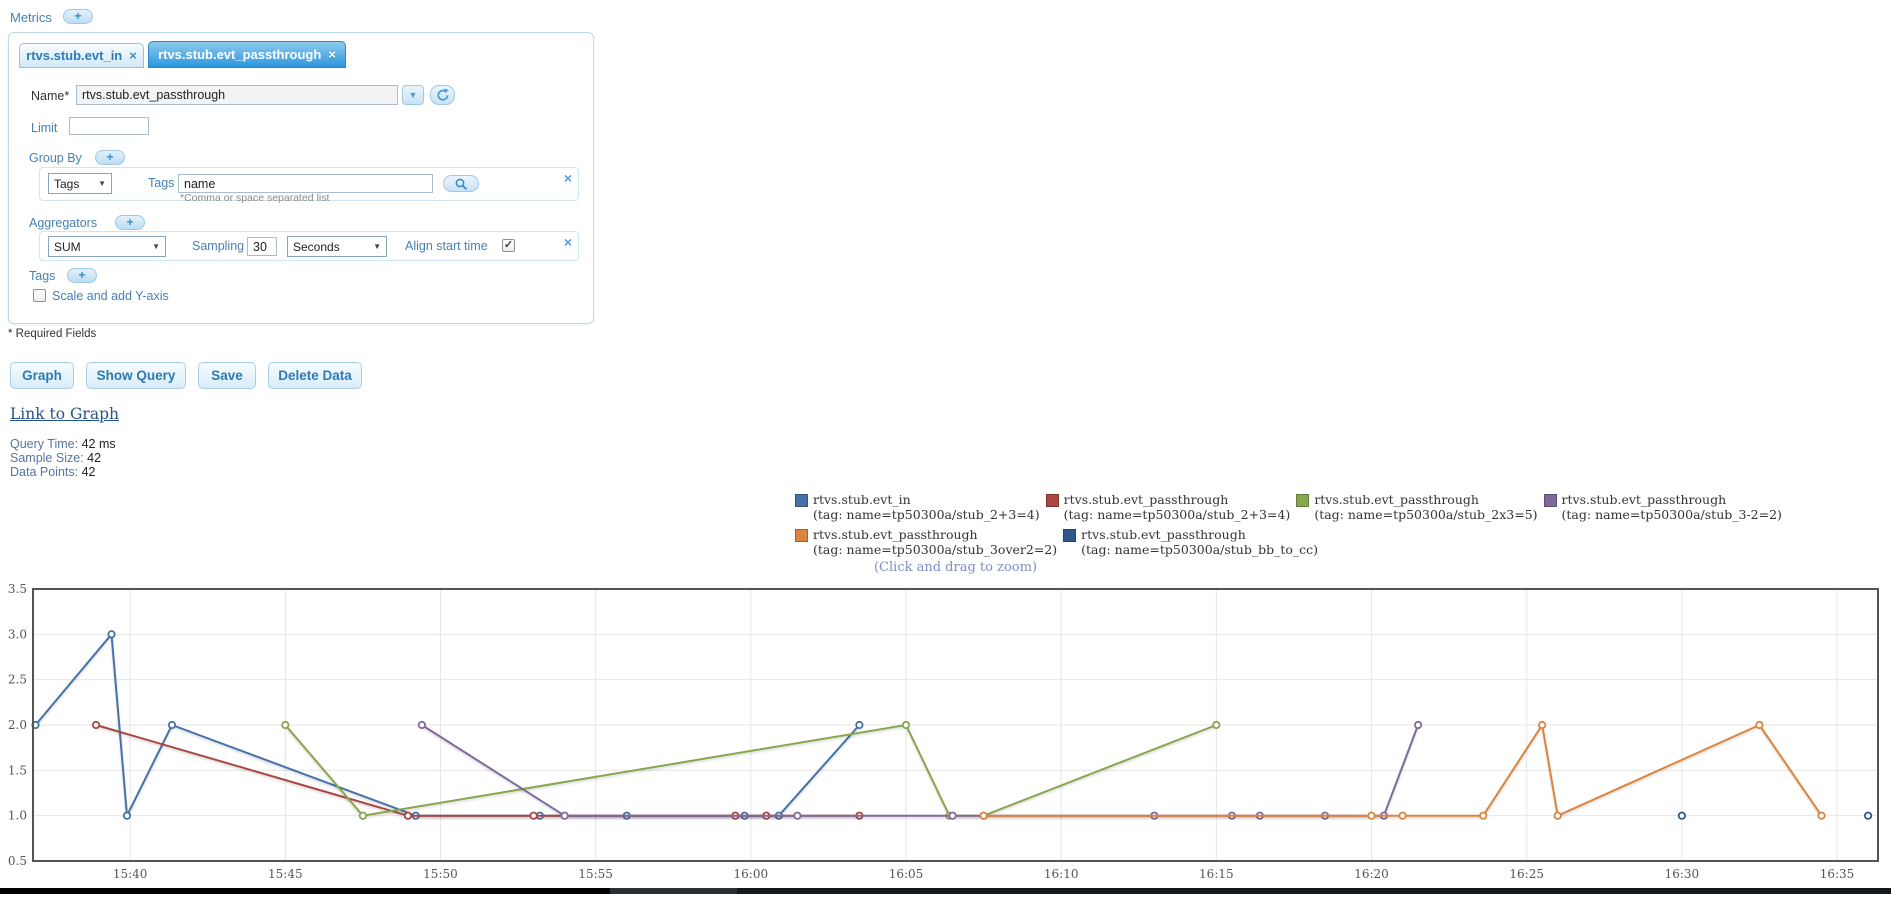 This screenshot has width=1891, height=899. Describe the element at coordinates (237, 95) in the screenshot. I see `metric-name-input` at that location.